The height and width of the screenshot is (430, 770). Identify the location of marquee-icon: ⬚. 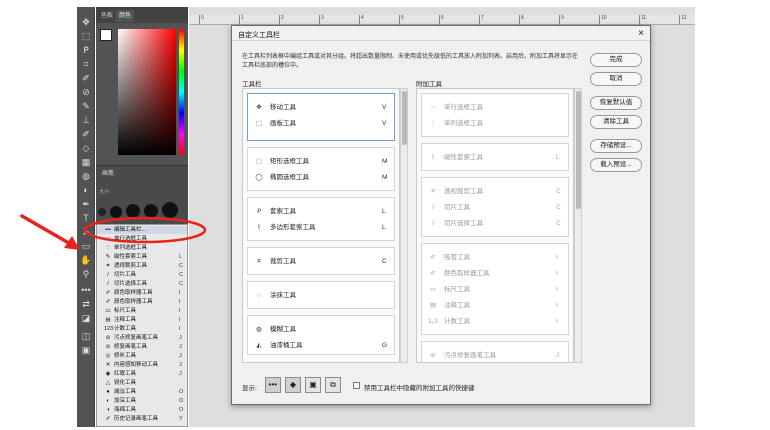
(86, 36).